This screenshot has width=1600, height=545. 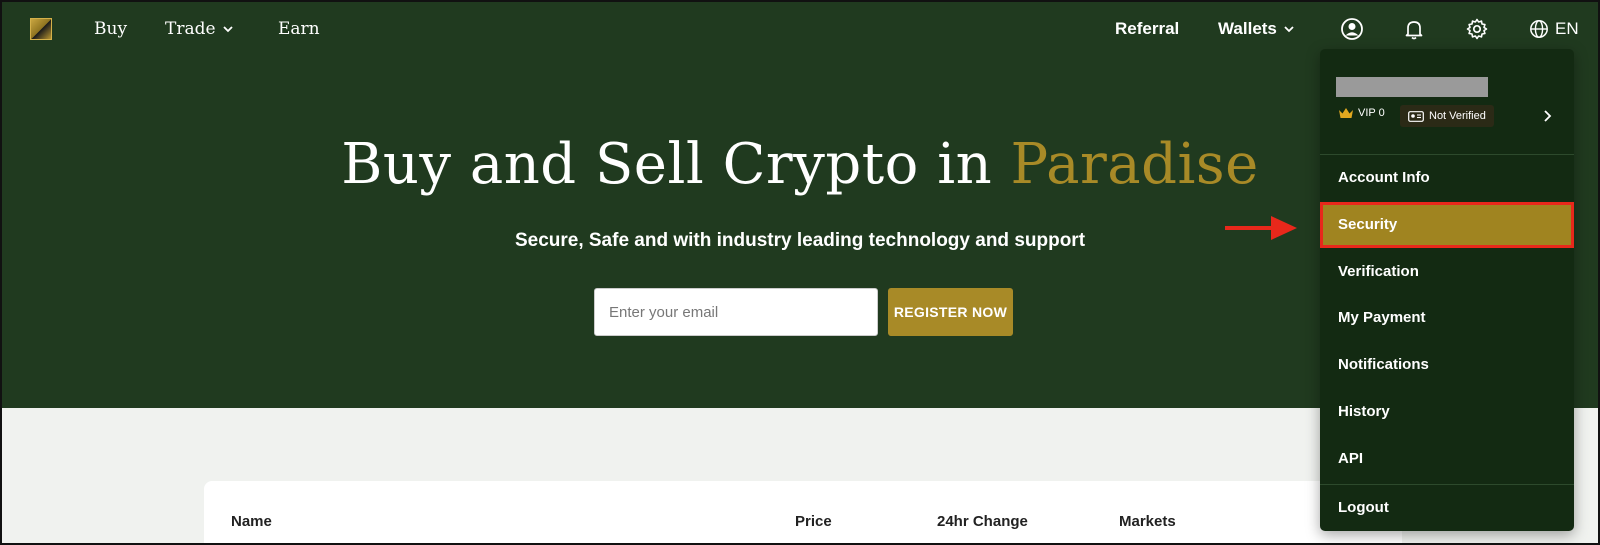 What do you see at coordinates (1447, 102) in the screenshot?
I see `profile-summary: VIP 0 Not Verified` at bounding box center [1447, 102].